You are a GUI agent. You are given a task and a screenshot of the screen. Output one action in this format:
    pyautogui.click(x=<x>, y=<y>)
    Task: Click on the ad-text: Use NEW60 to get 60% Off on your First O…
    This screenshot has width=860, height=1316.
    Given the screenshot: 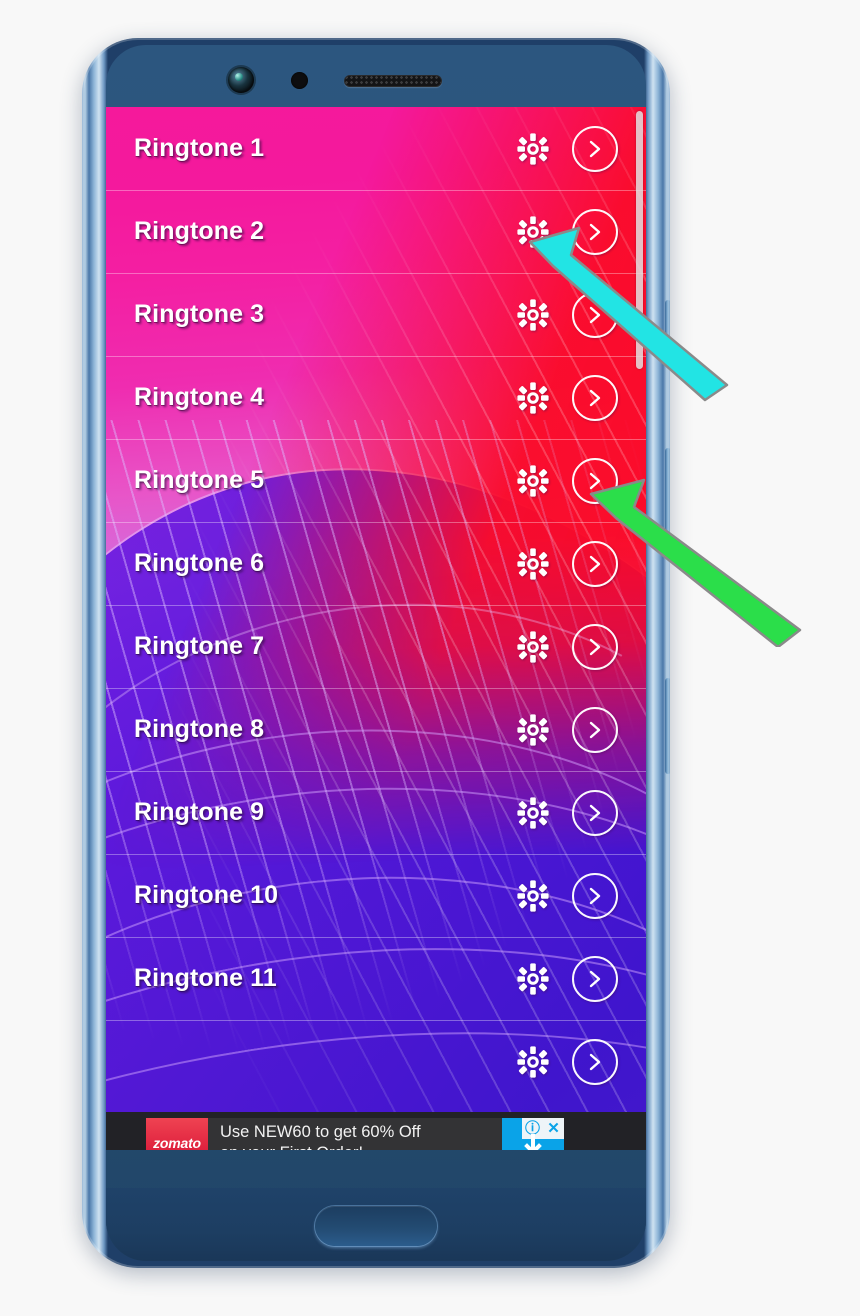 What is the action you would take?
    pyautogui.click(x=355, y=1134)
    